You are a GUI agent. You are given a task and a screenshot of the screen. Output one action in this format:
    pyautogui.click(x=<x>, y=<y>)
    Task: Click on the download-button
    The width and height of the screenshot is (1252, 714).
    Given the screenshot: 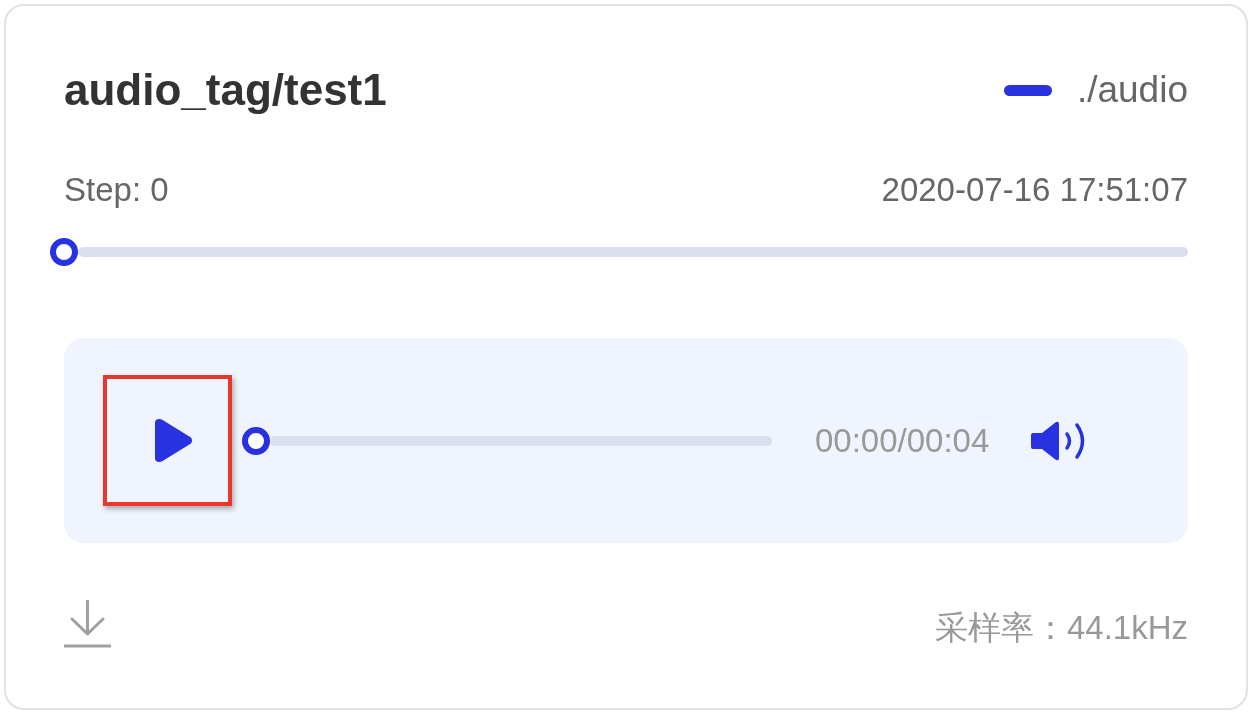 What is the action you would take?
    pyautogui.click(x=87, y=624)
    